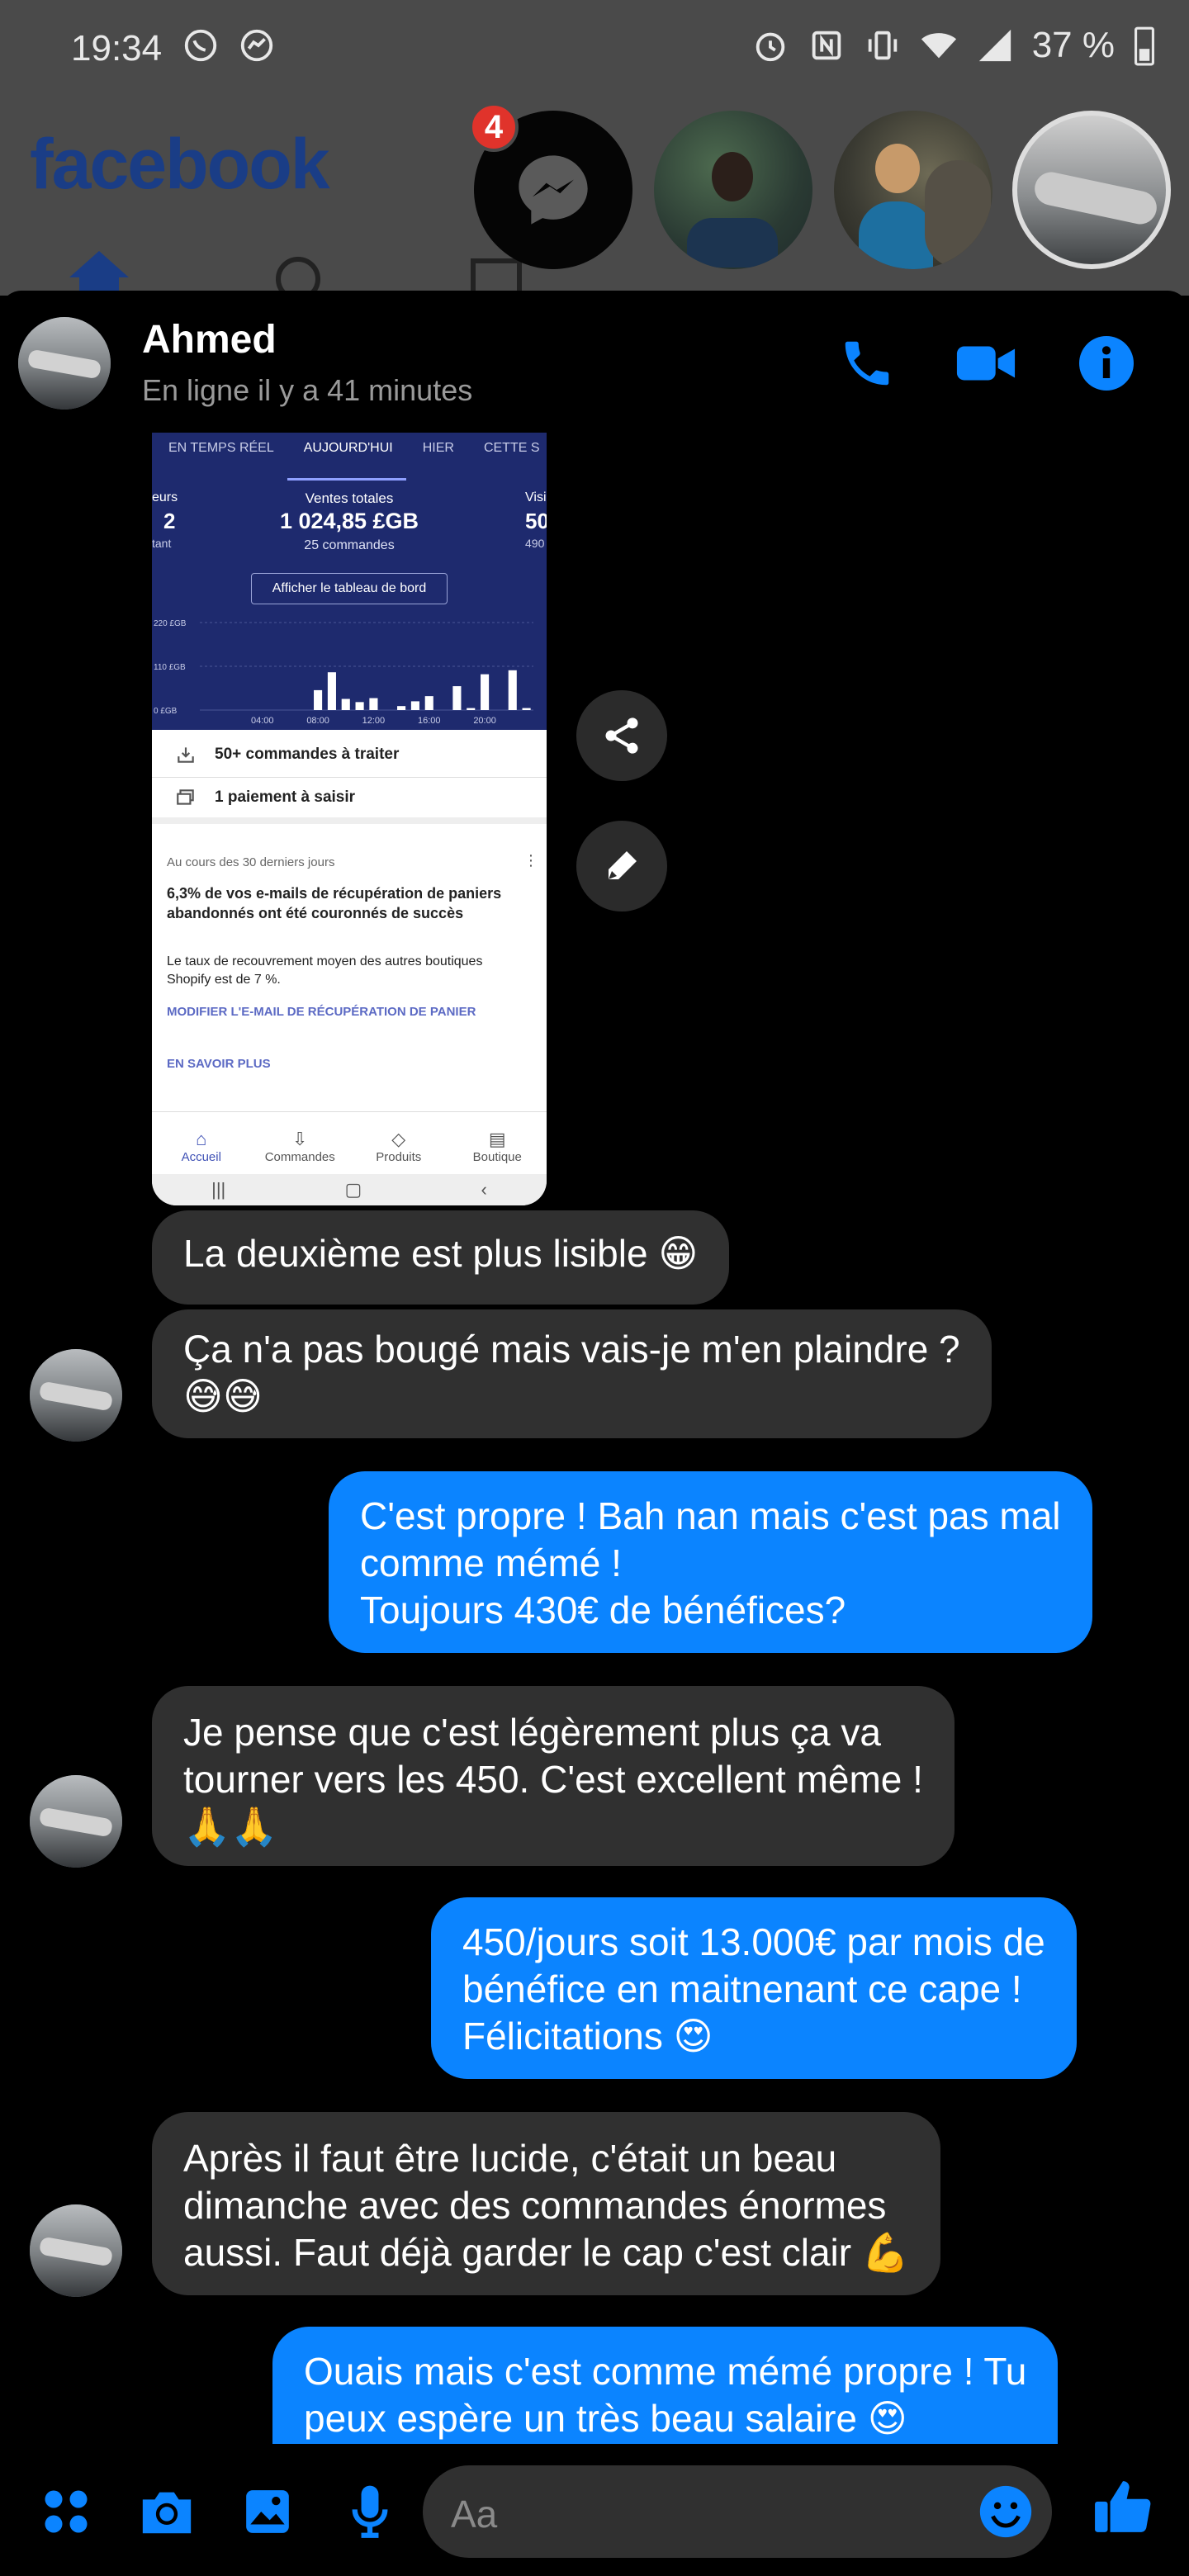 The width and height of the screenshot is (1189, 2576). Describe the element at coordinates (166, 2511) in the screenshot. I see `camera-button` at that location.